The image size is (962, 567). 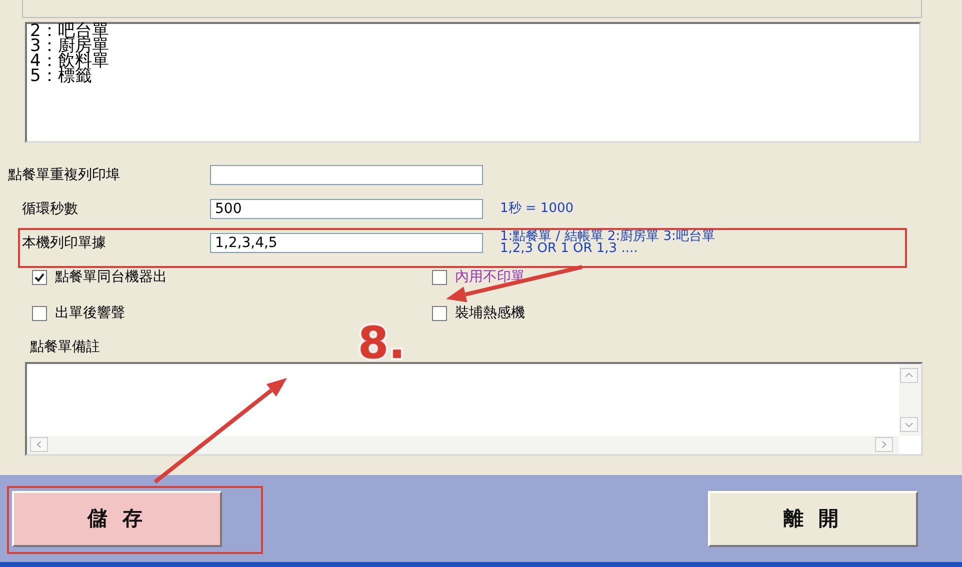 I want to click on field-label: 循環秒數, so click(x=50, y=209).